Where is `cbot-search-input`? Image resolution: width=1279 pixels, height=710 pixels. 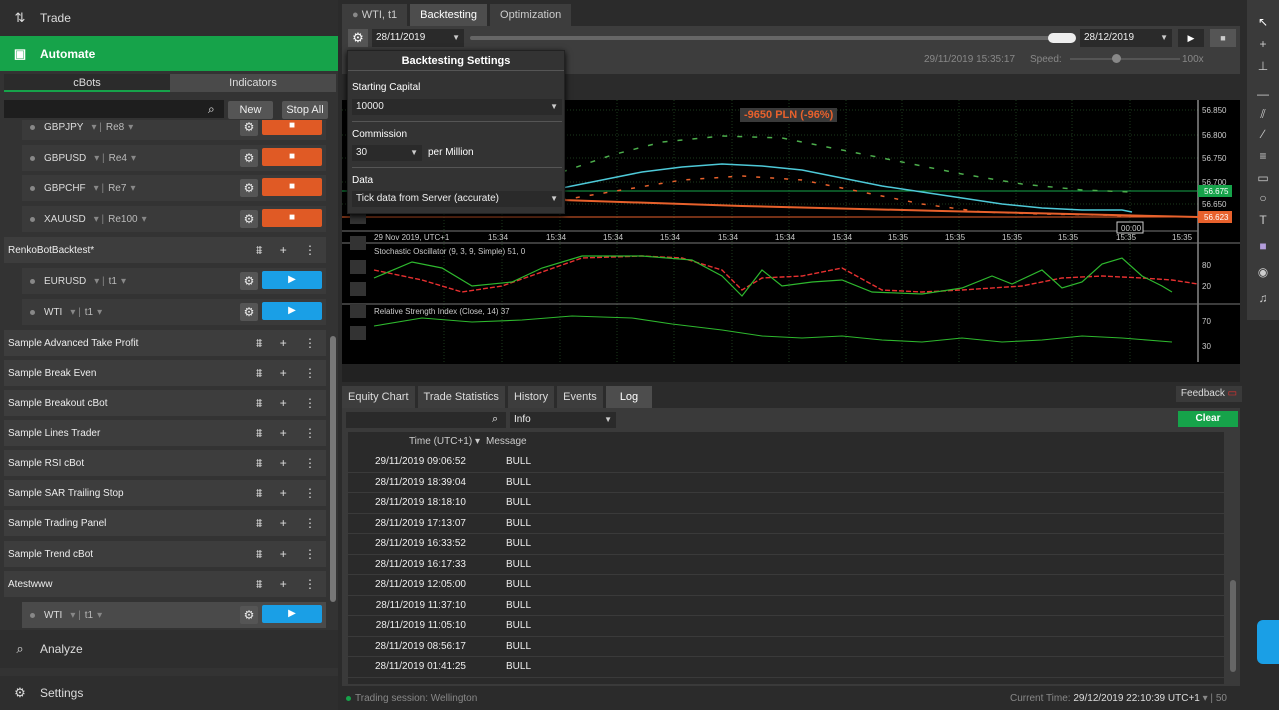 cbot-search-input is located at coordinates (114, 109).